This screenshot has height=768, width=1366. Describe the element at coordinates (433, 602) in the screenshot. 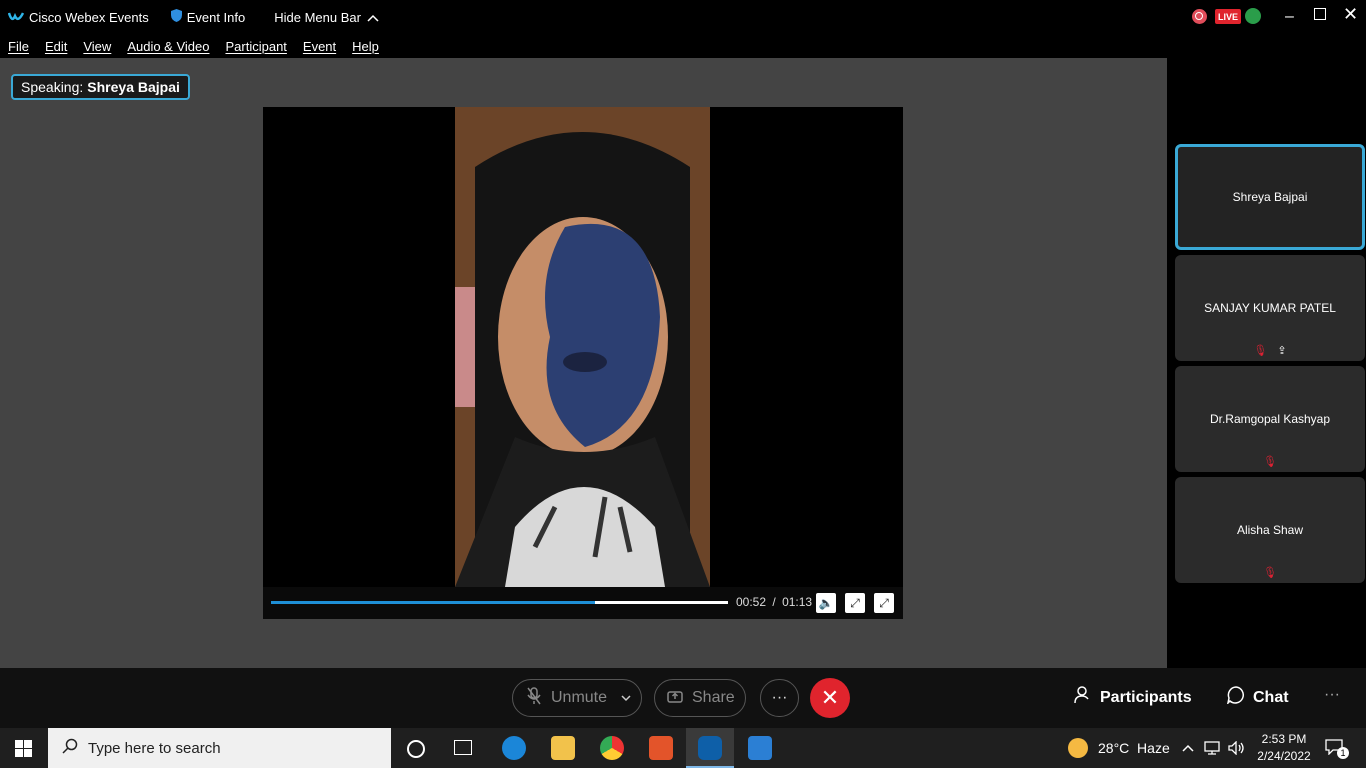

I see `video-progress-fill` at that location.